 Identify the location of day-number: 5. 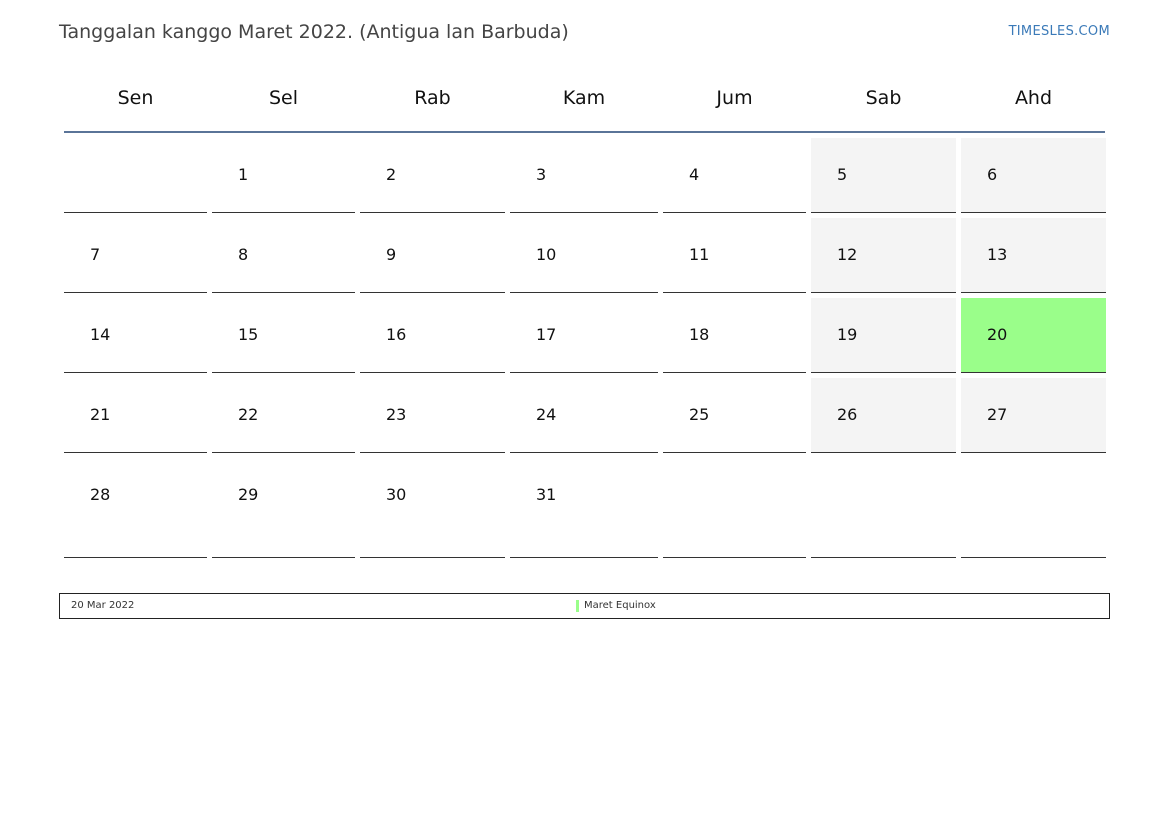
(842, 174).